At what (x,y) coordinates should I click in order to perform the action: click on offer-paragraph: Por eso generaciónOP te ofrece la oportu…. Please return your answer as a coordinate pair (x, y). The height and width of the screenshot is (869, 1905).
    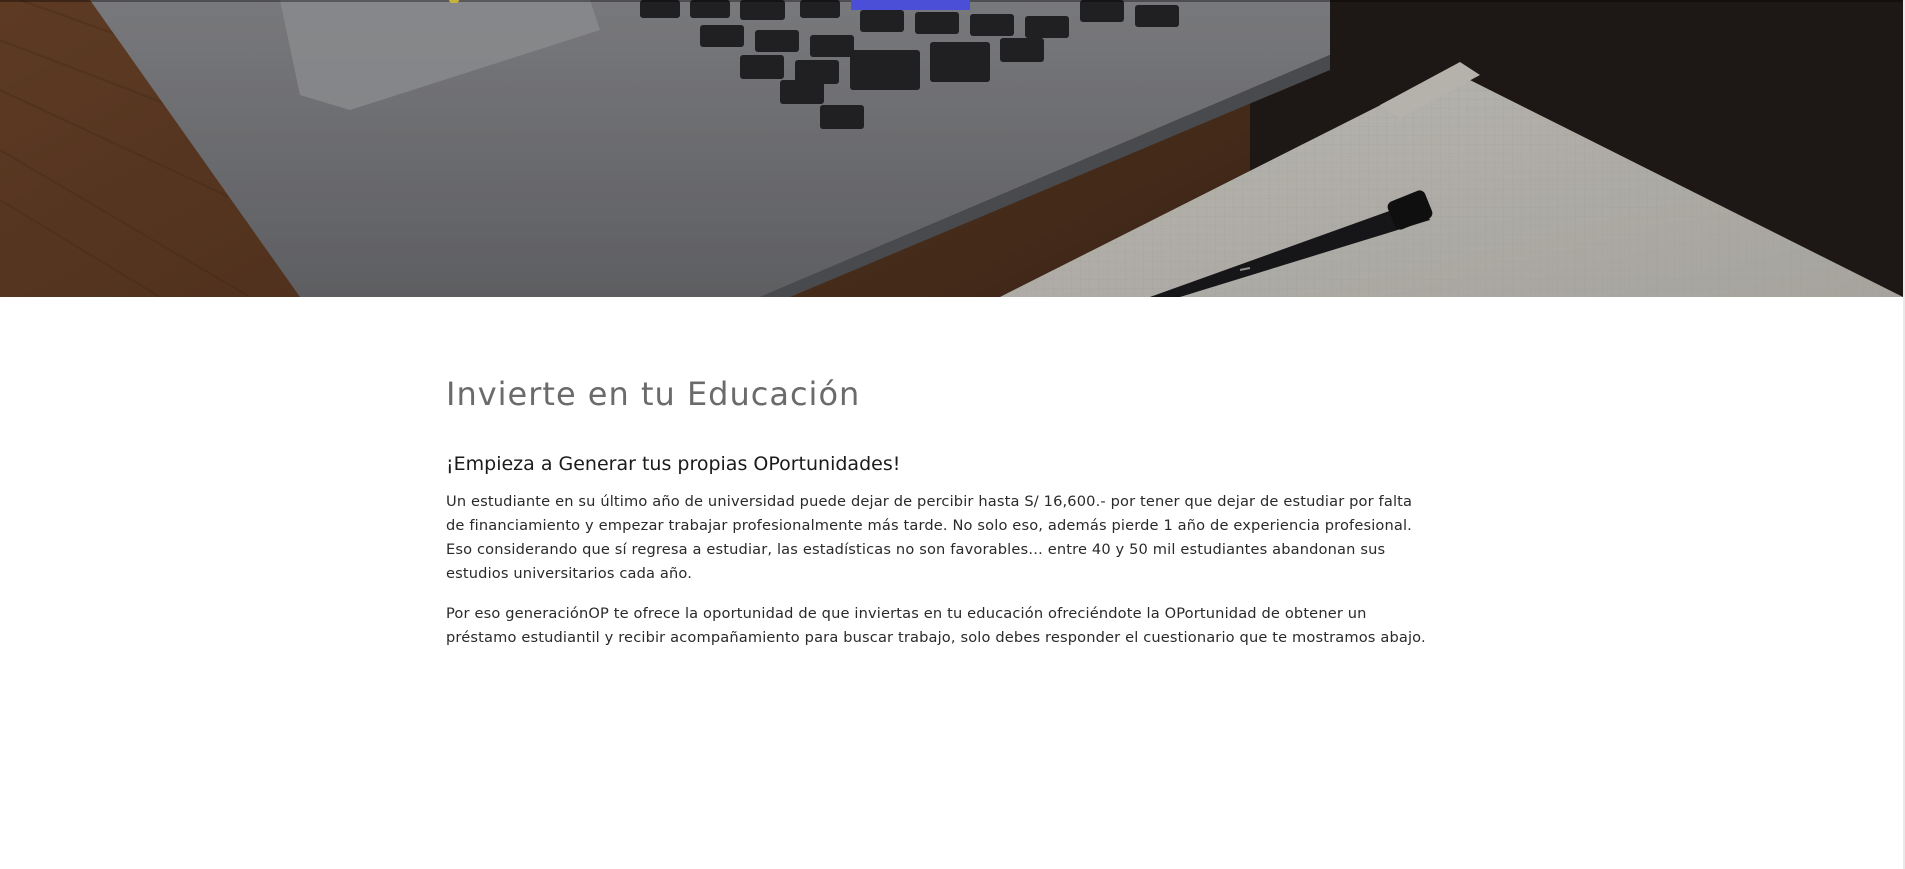
    Looking at the image, I should click on (936, 625).